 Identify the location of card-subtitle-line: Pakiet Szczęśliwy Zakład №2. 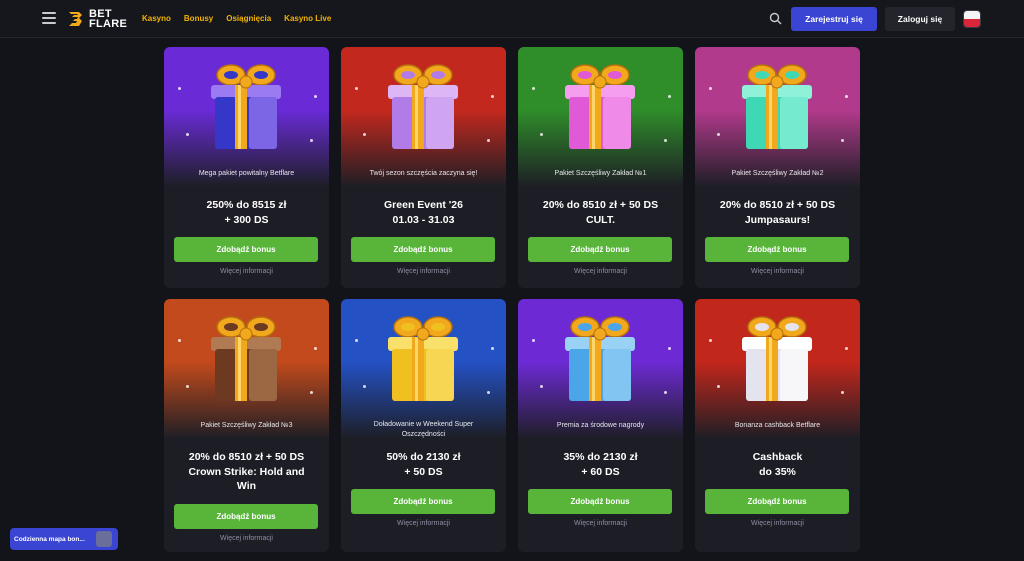
(777, 173).